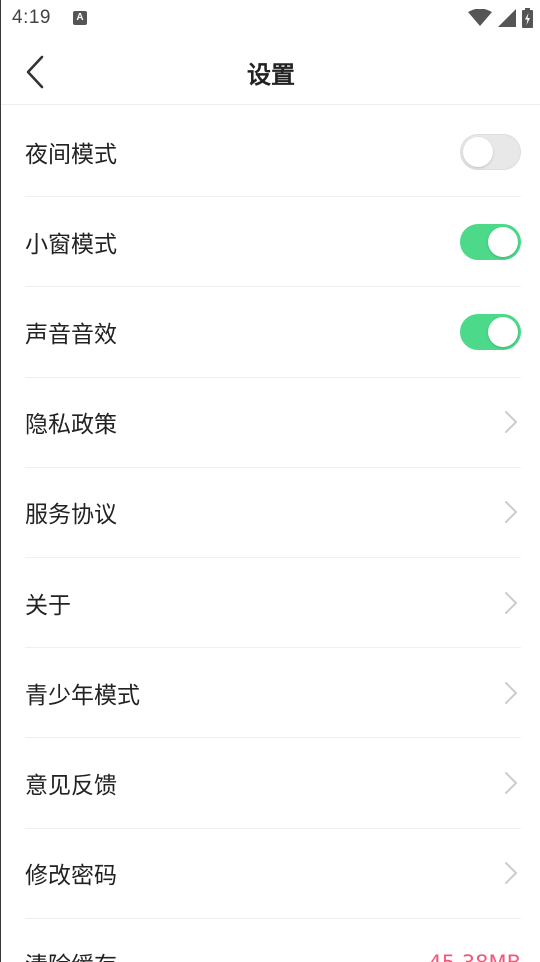 The height and width of the screenshot is (962, 540). I want to click on status-time: 4:19, so click(31, 17).